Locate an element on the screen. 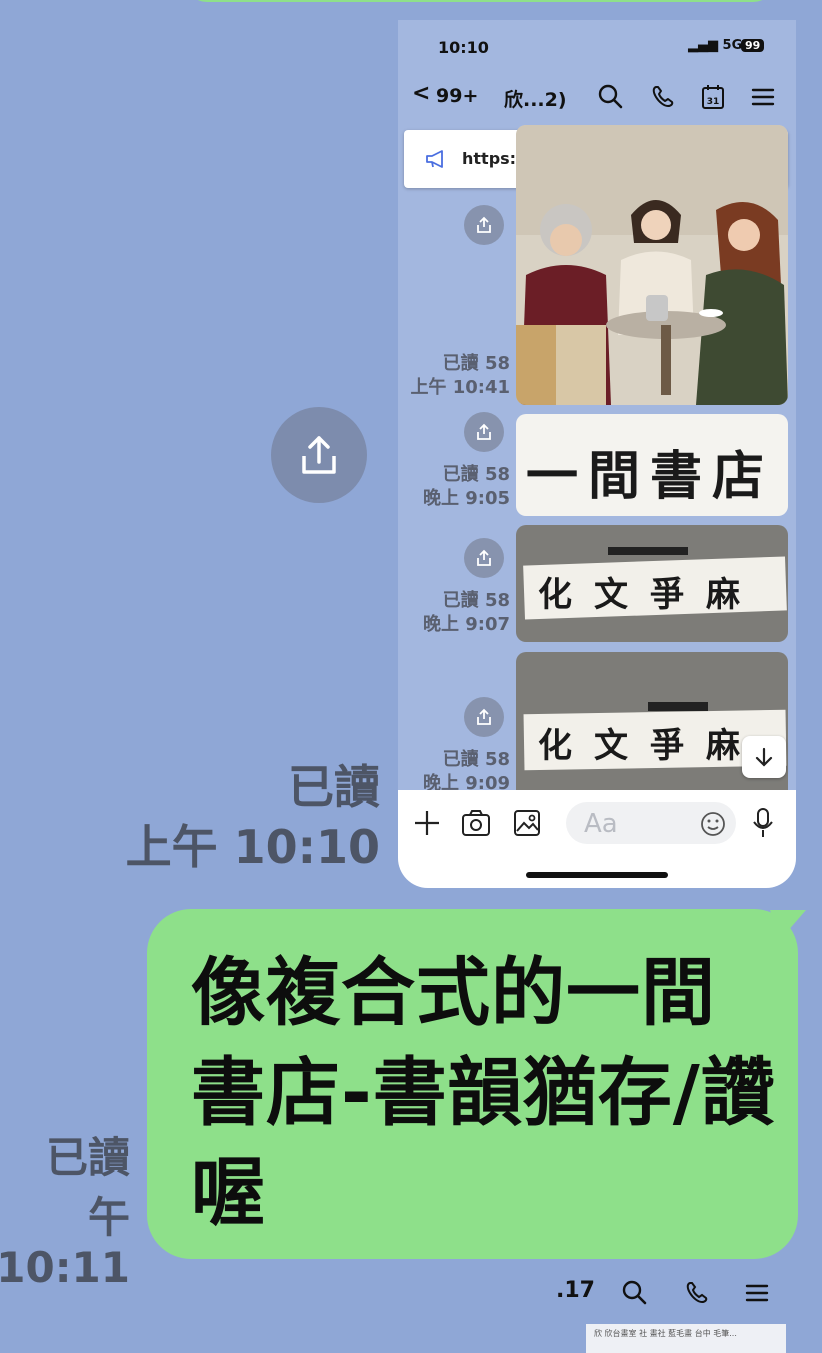 The height and width of the screenshot is (1353, 822). microphone-icon is located at coordinates (763, 823).